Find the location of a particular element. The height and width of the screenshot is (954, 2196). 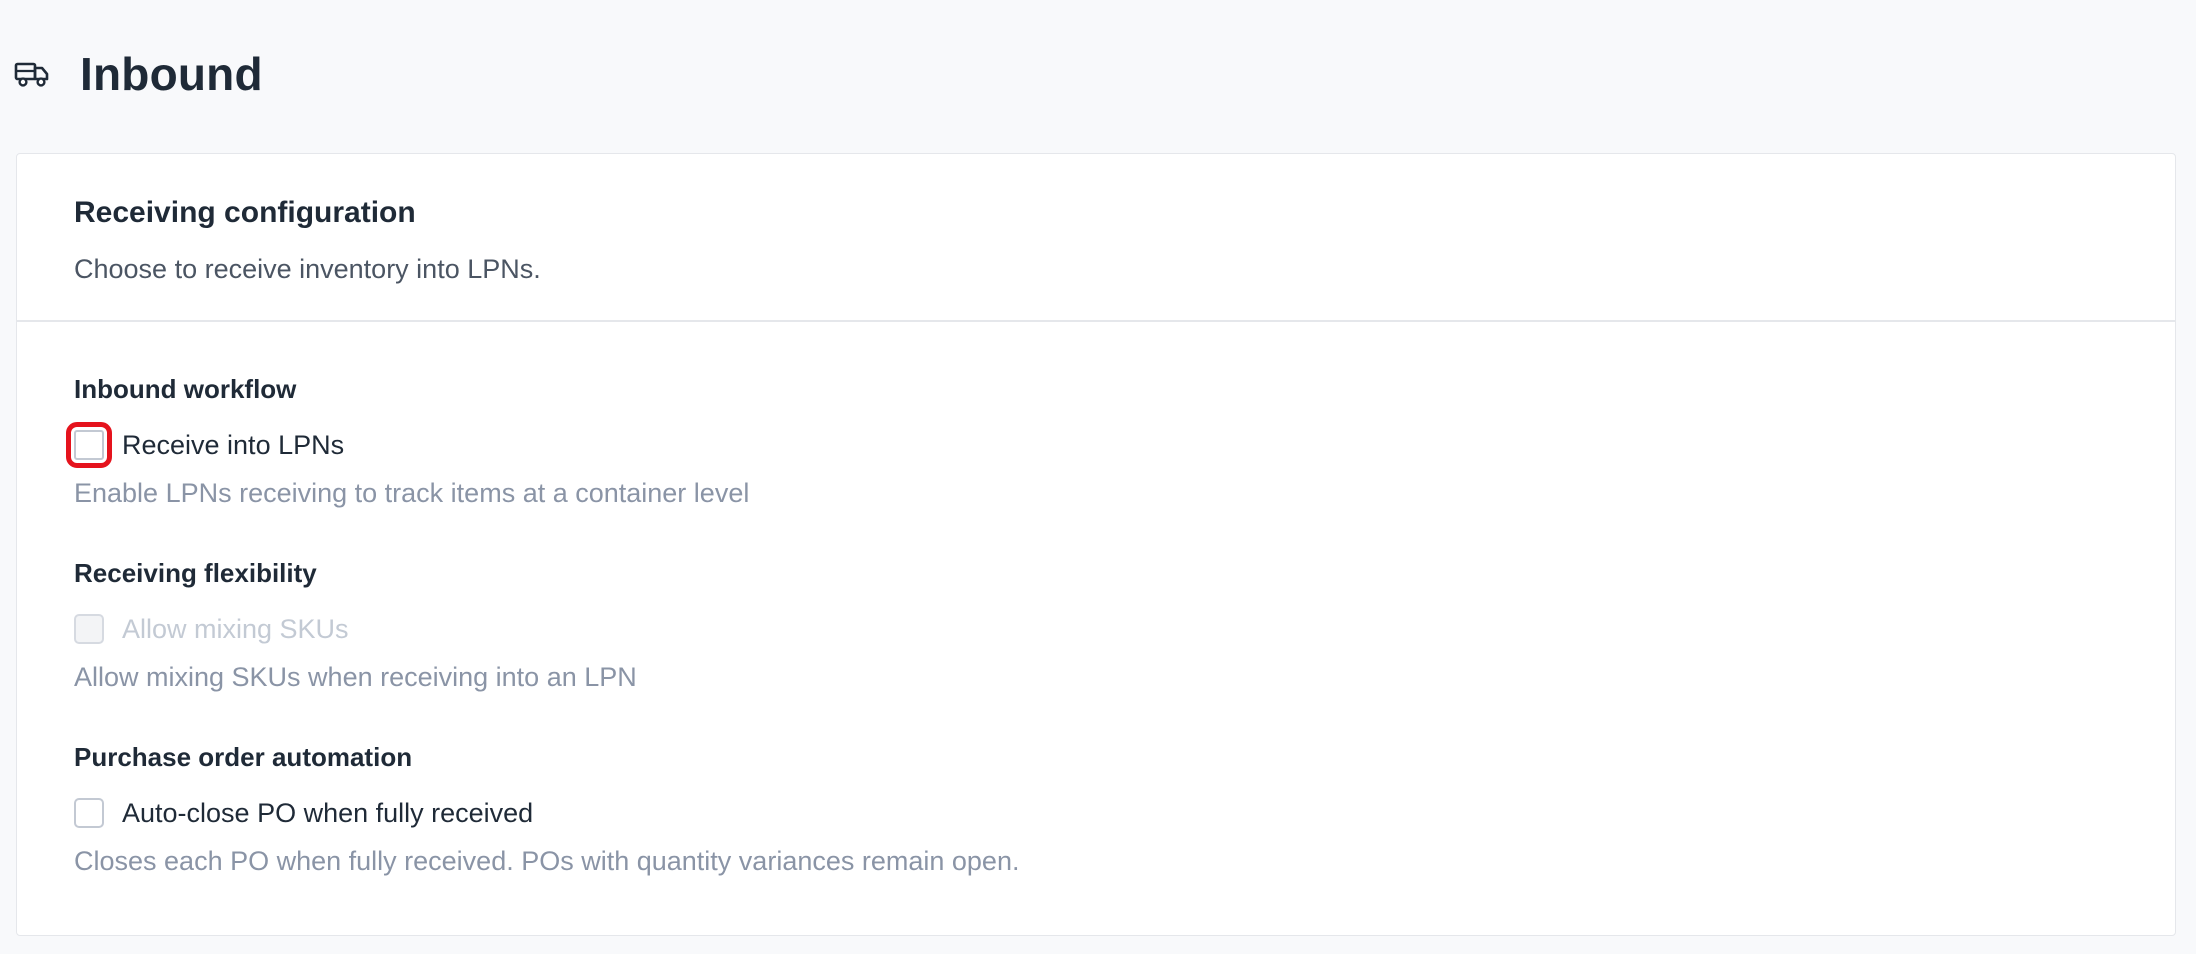

receive-into-lpns-option: Receive into LPNs is located at coordinates (407, 445).